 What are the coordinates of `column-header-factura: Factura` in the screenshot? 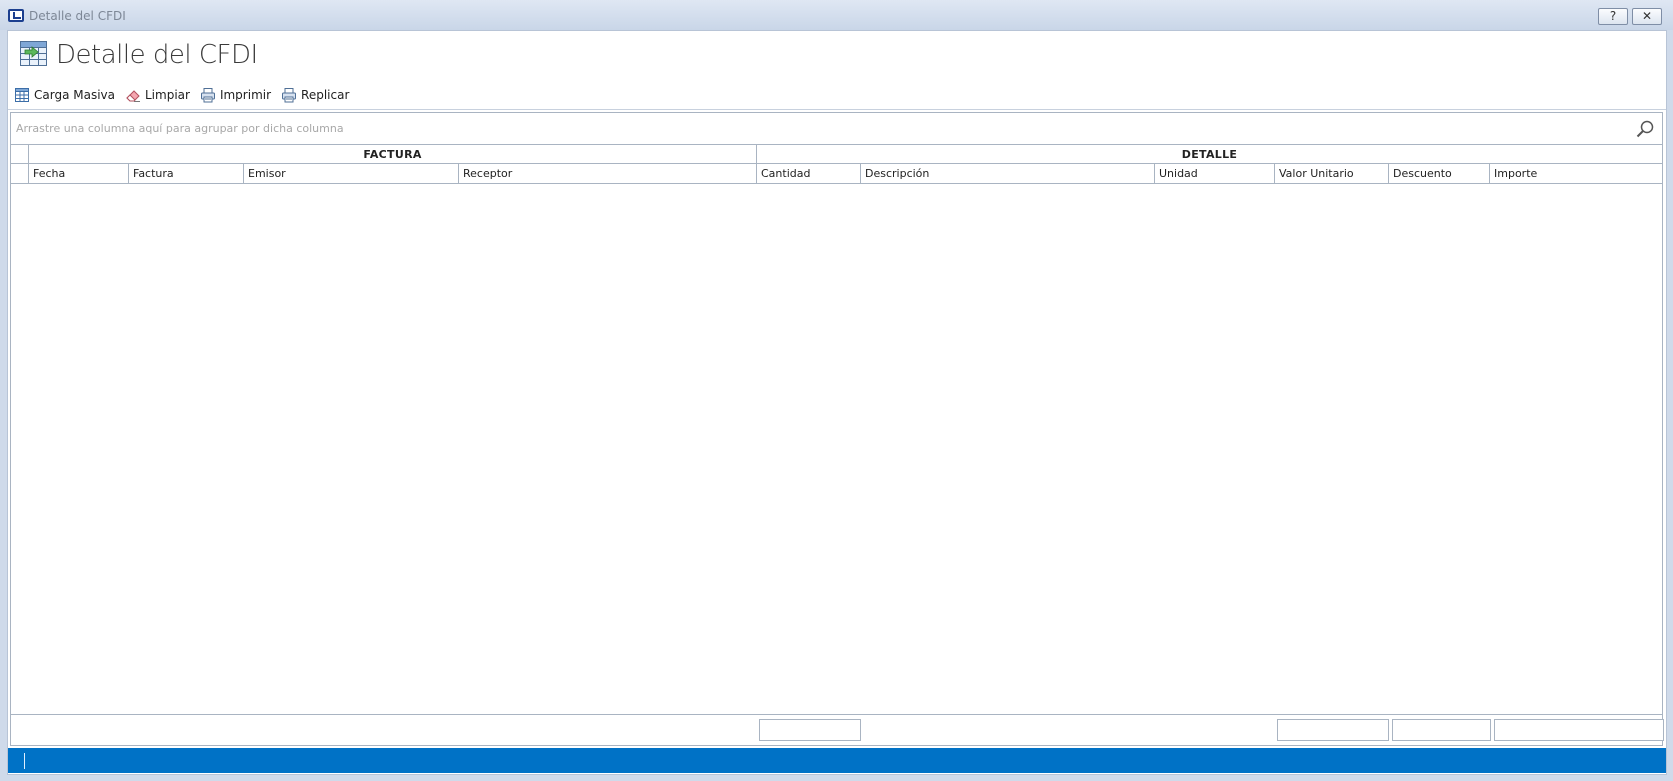 It's located at (186, 173).